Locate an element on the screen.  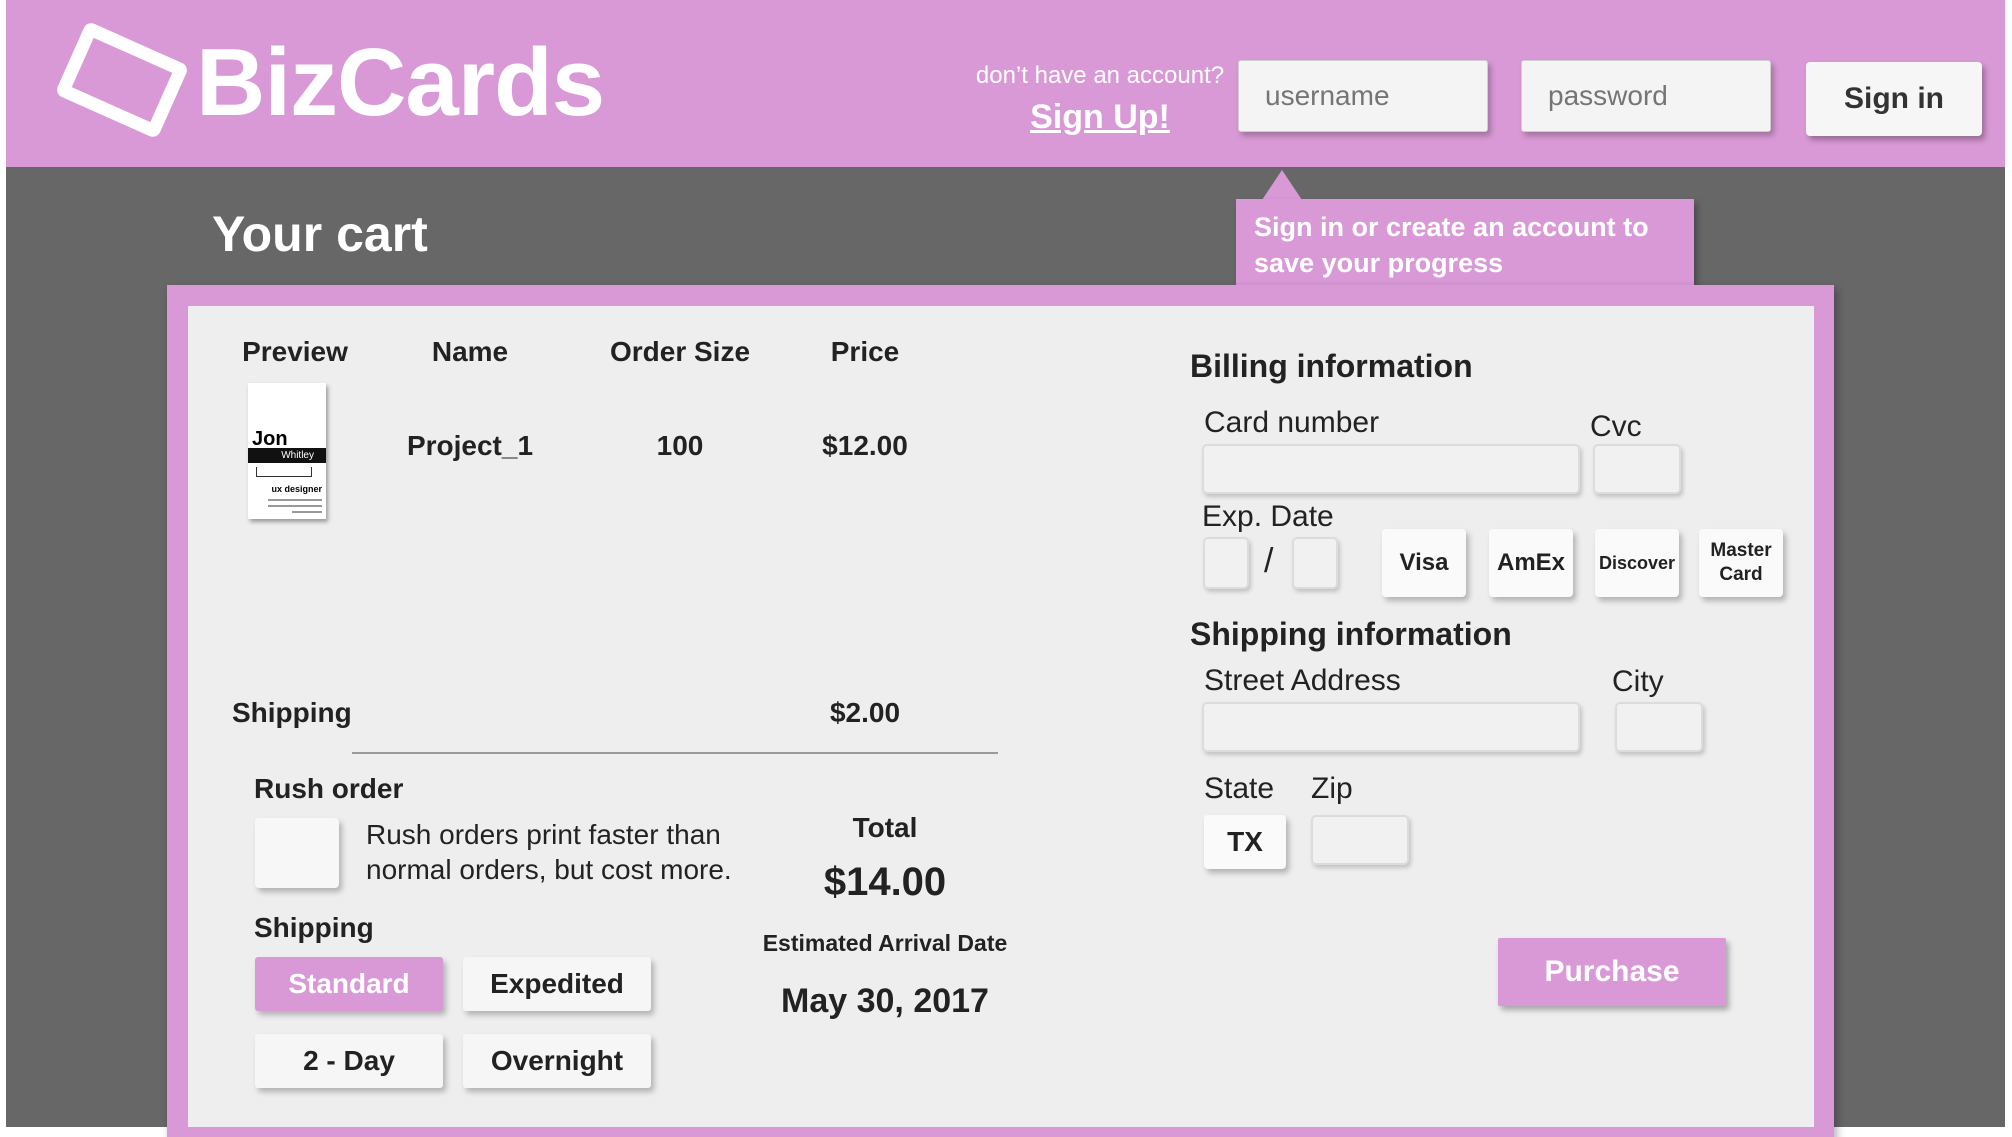
street-address-field is located at coordinates (1391, 727).